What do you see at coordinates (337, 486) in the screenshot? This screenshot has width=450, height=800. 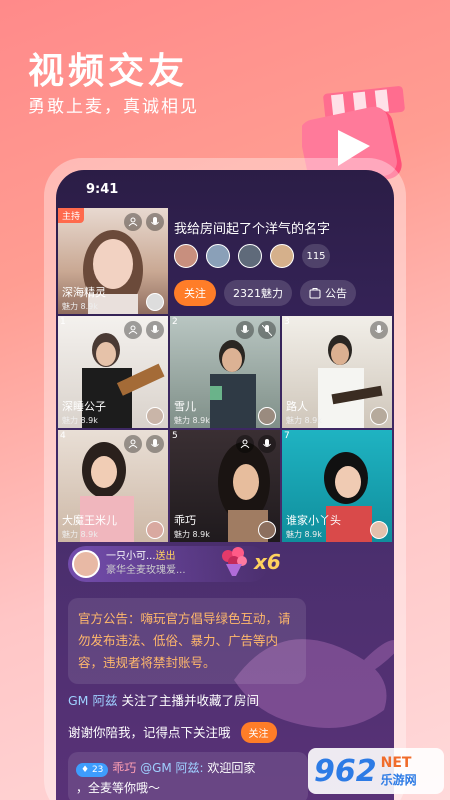 I see `seat-tile: 7 谁家小丫头 魅力 8.9k` at bounding box center [337, 486].